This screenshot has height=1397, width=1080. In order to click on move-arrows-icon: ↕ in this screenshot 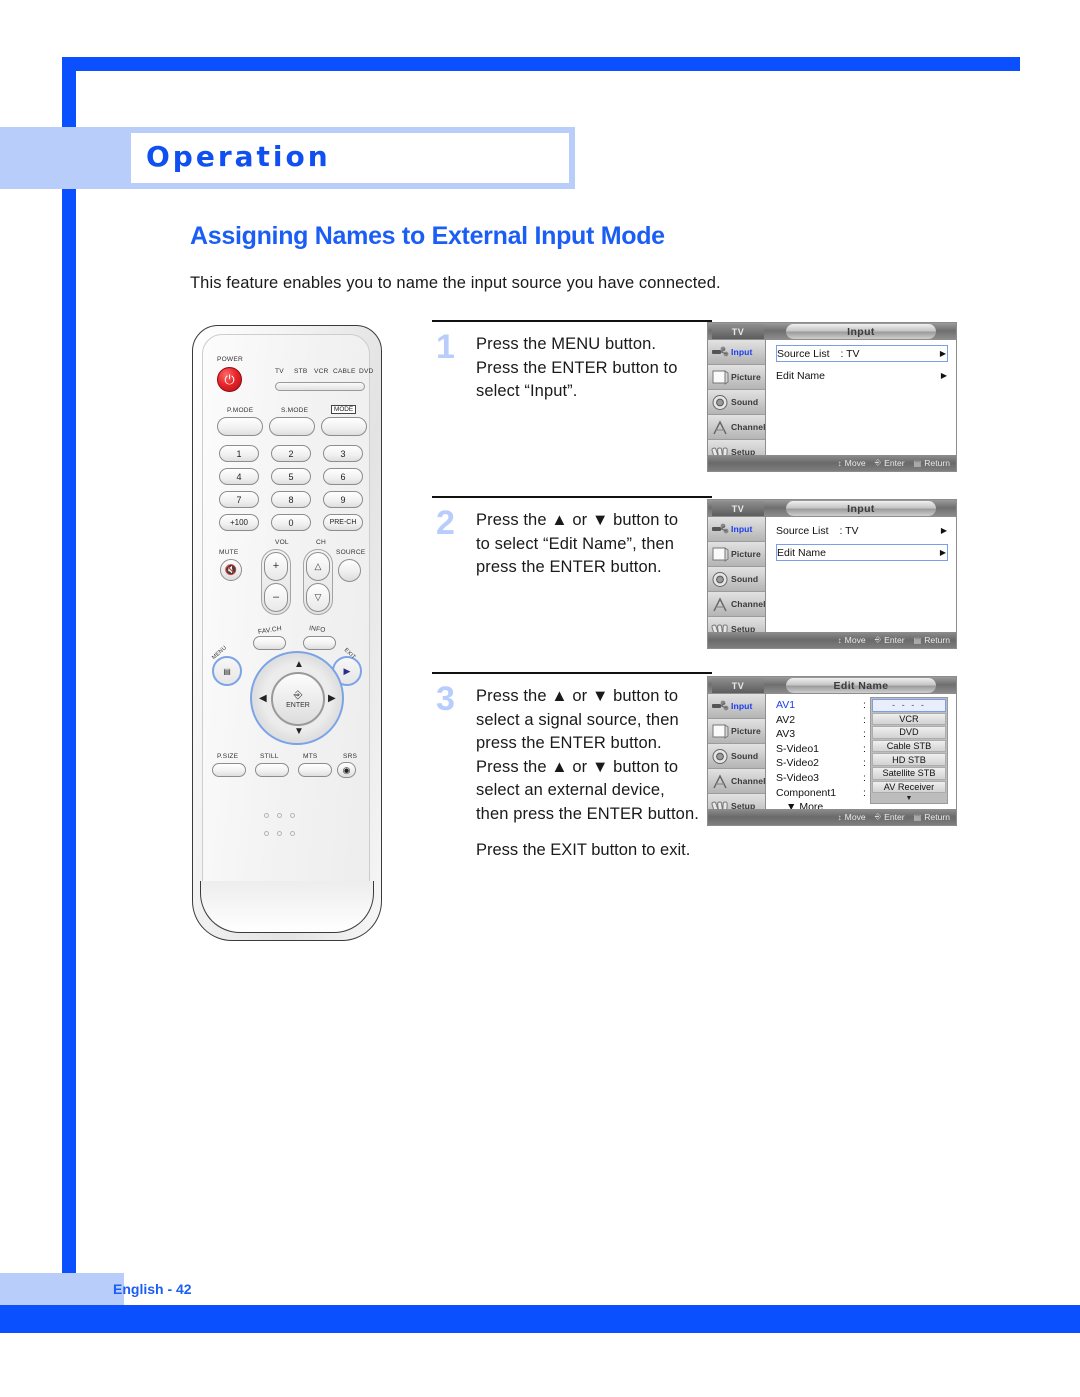, I will do `click(839, 463)`.